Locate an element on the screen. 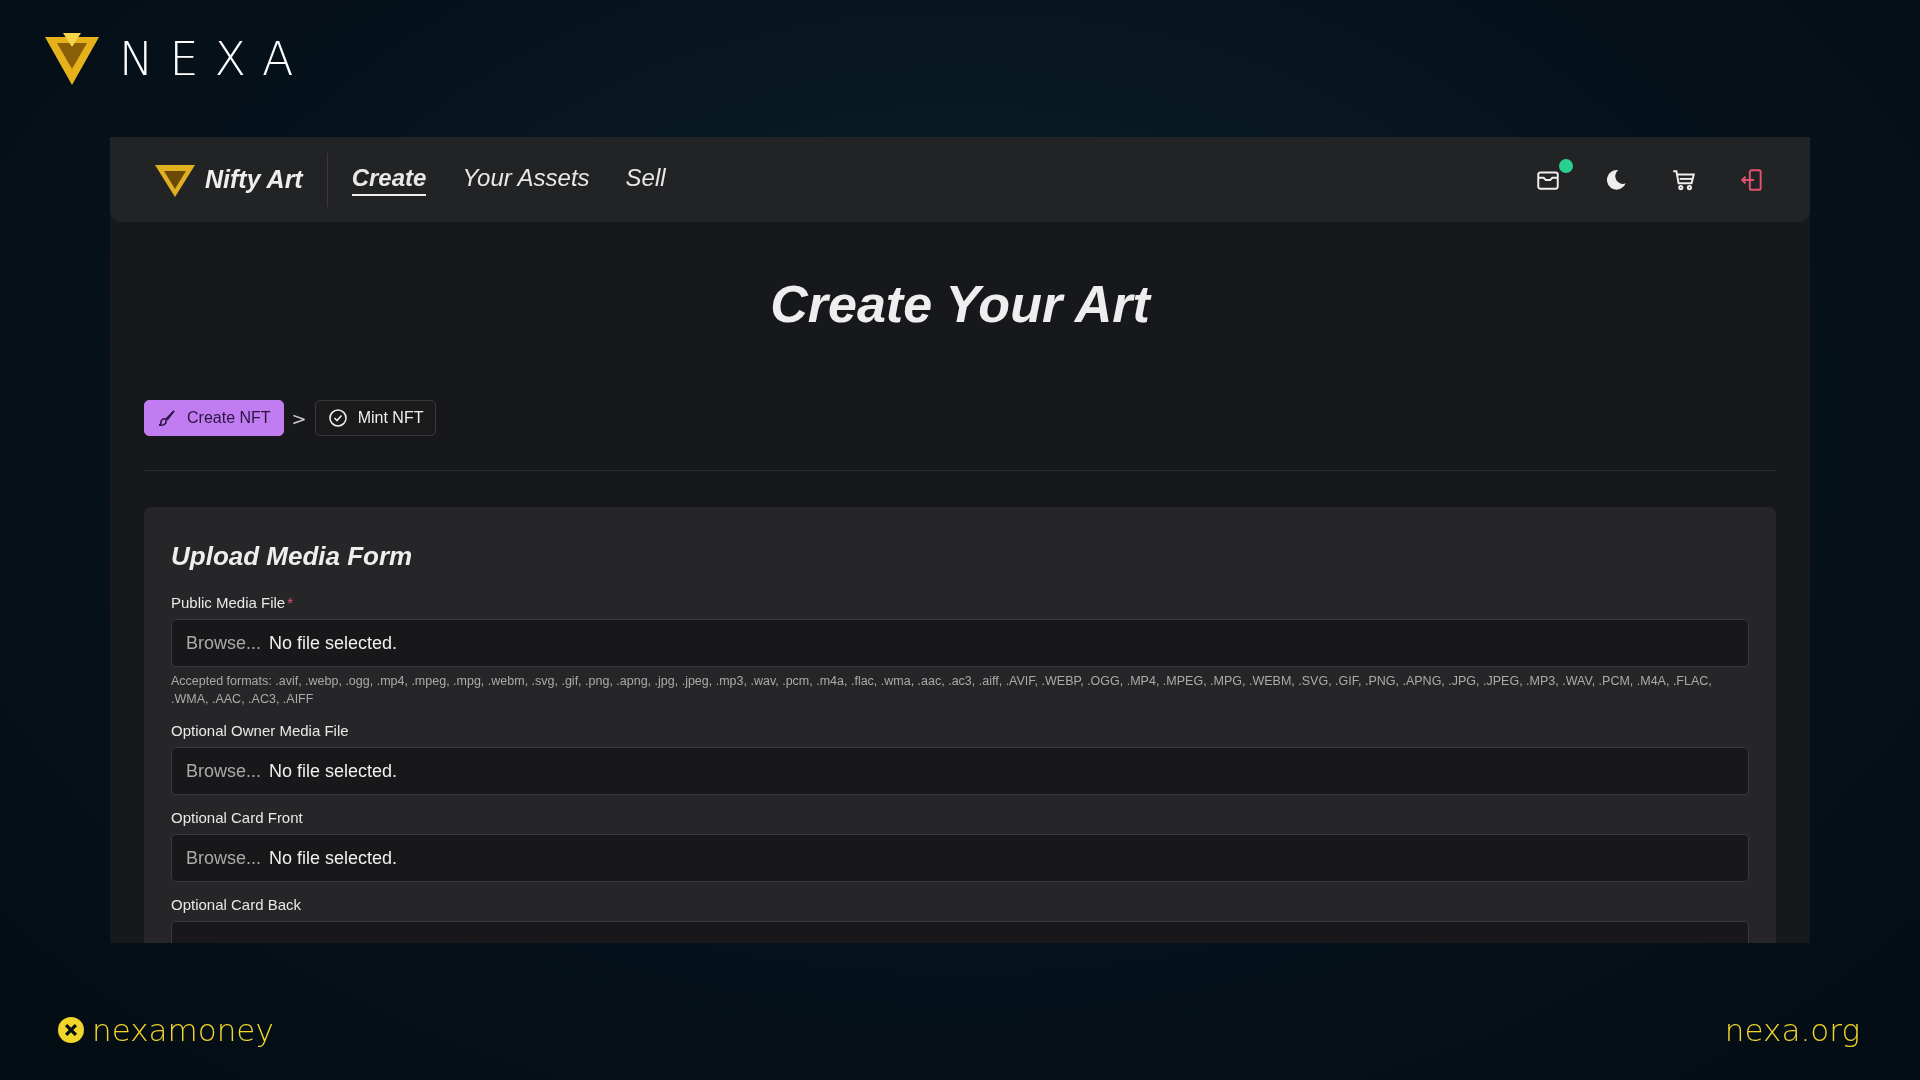 This screenshot has height=1080, width=1920. check-circle-icon is located at coordinates (337, 418).